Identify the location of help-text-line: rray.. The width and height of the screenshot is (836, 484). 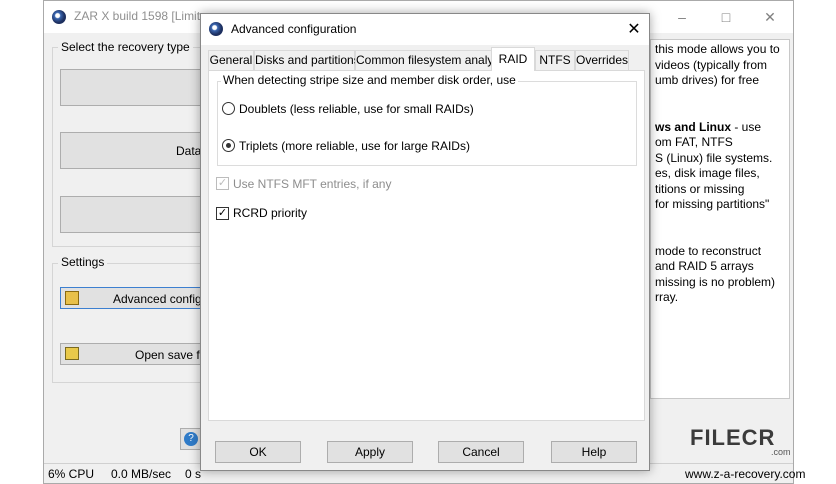
(667, 297).